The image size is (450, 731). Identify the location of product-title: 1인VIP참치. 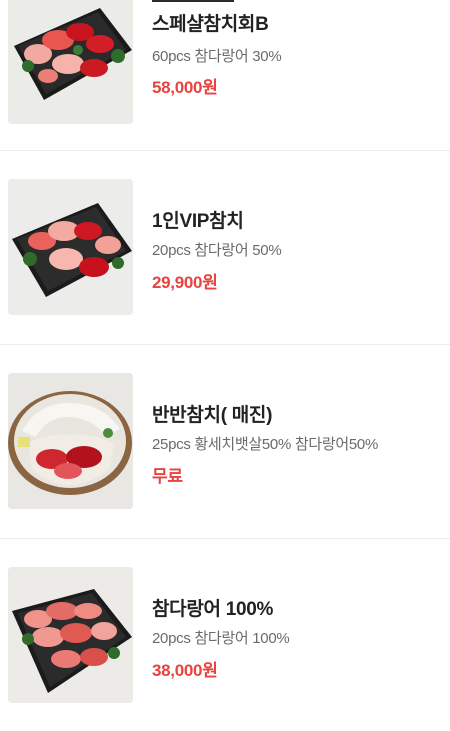
(198, 221).